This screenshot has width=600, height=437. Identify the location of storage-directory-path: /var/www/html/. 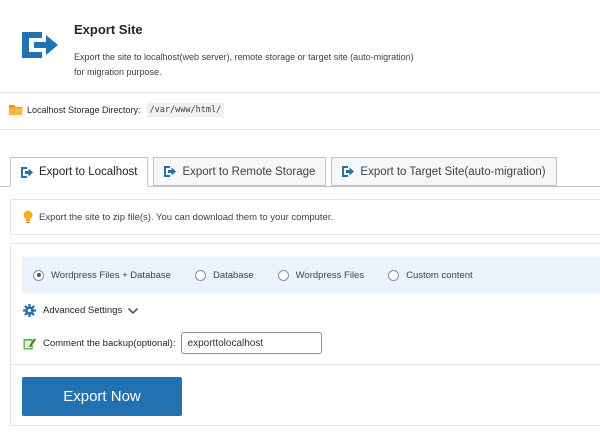
(185, 110).